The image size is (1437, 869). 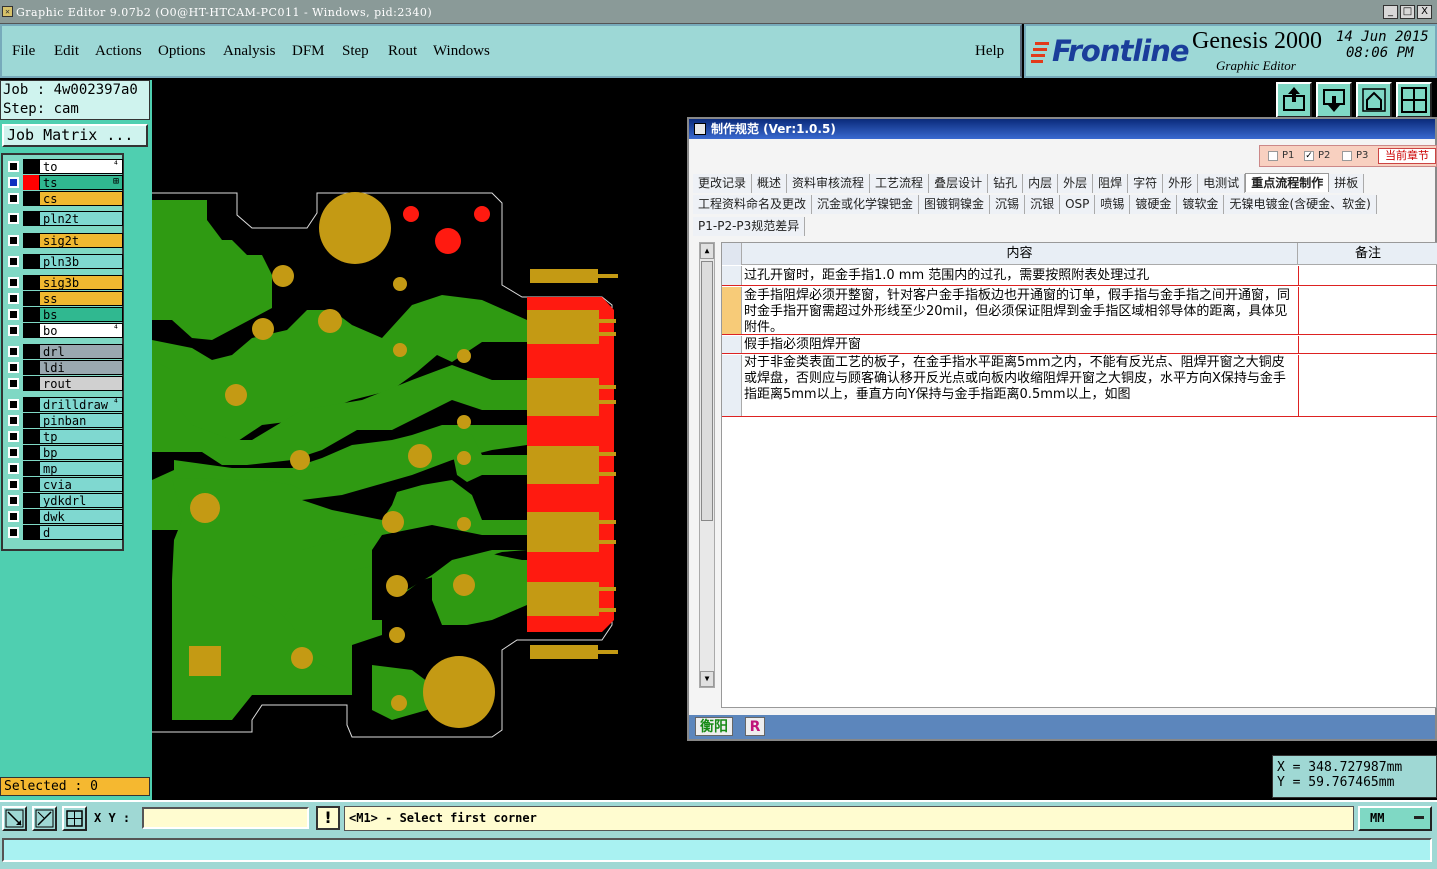 What do you see at coordinates (1079, 345) in the screenshot?
I see `table-row: 假手指必须阻焊开窗` at bounding box center [1079, 345].